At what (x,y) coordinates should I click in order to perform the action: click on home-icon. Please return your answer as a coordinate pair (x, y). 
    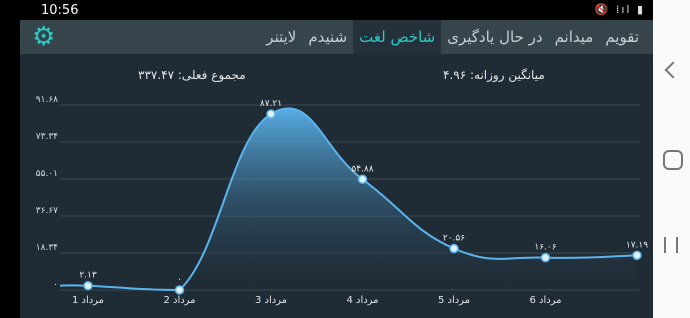
    Looking at the image, I should click on (673, 160).